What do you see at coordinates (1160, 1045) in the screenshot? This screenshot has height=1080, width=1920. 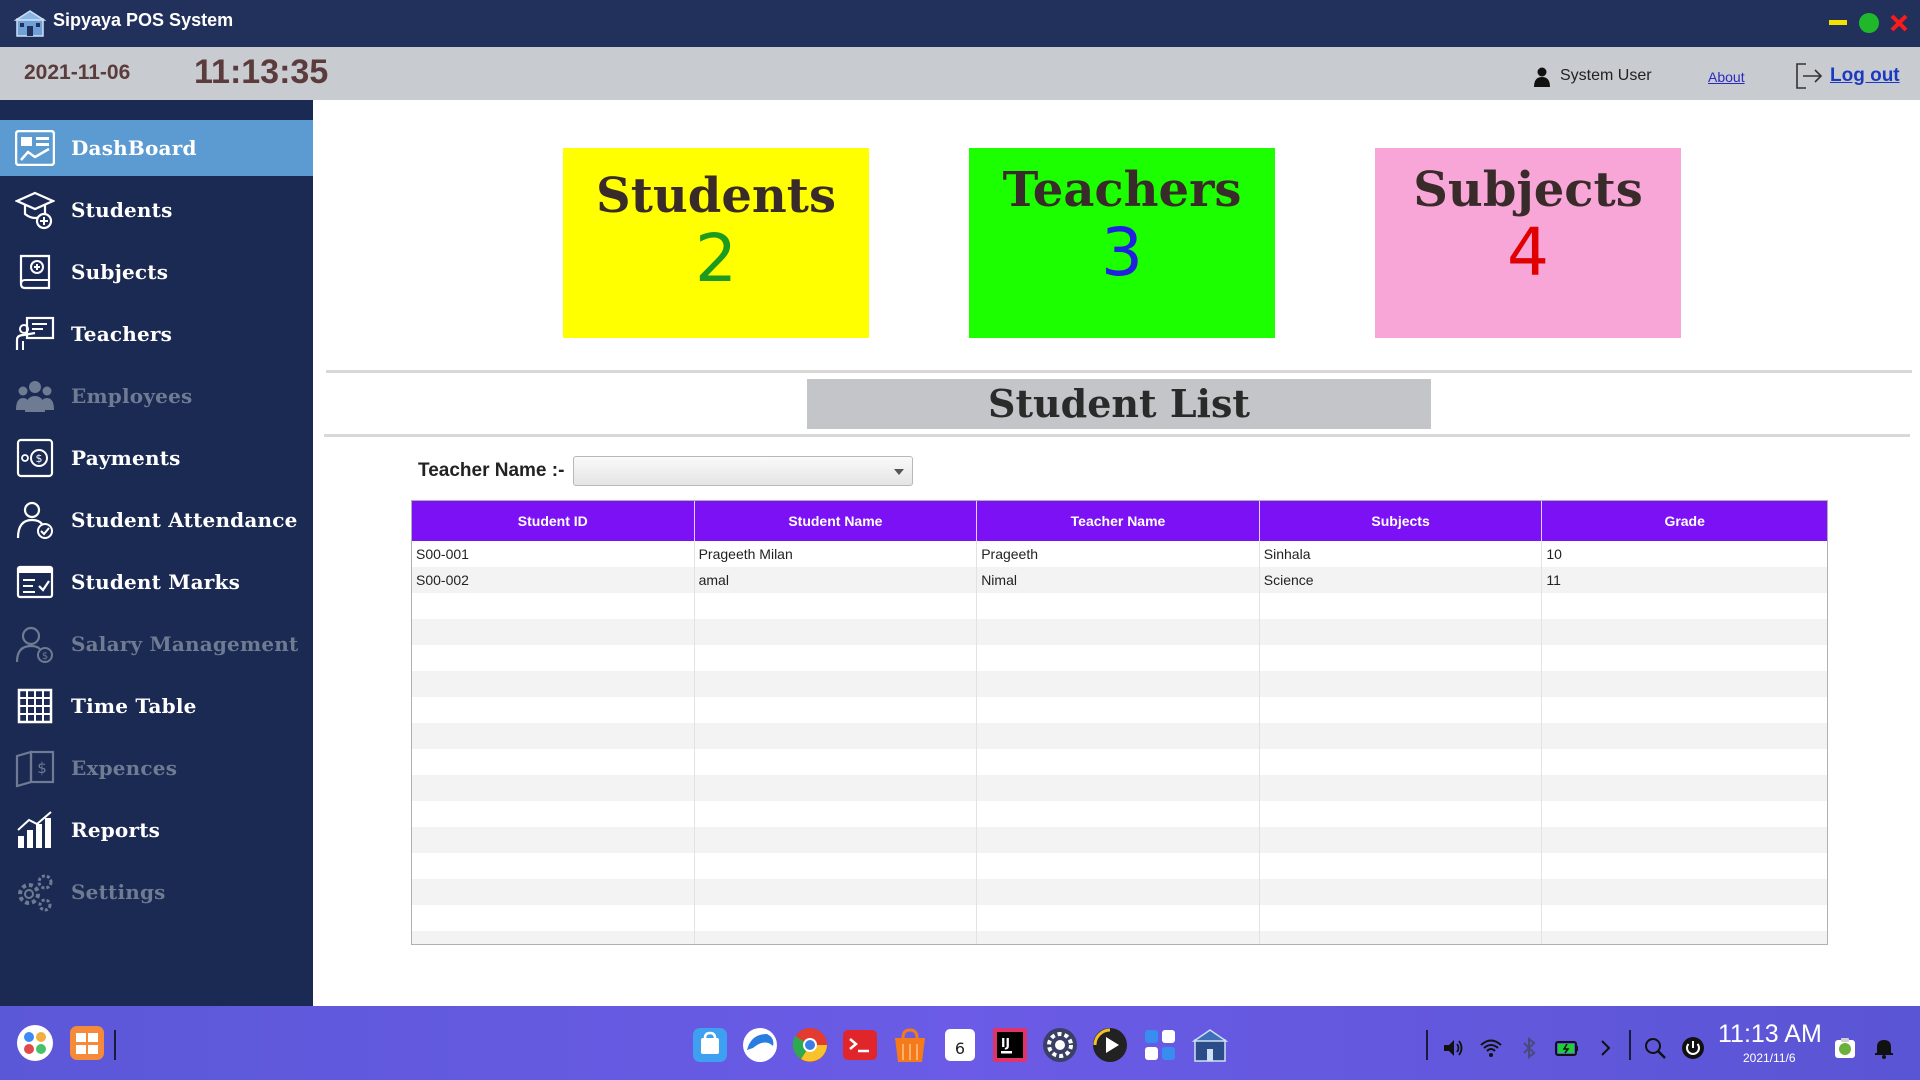 I see `control-center-icon` at bounding box center [1160, 1045].